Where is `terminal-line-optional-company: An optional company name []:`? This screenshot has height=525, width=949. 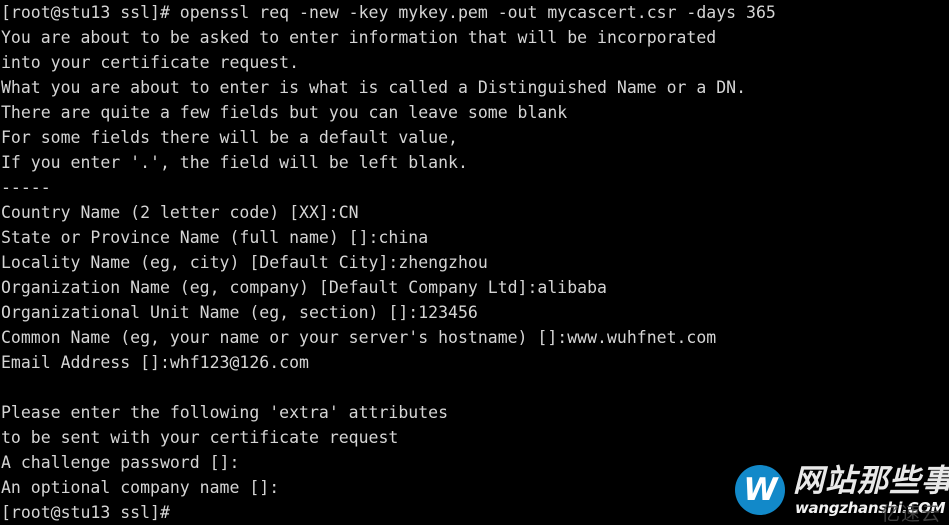 terminal-line-optional-company: An optional company name []: is located at coordinates (140, 487).